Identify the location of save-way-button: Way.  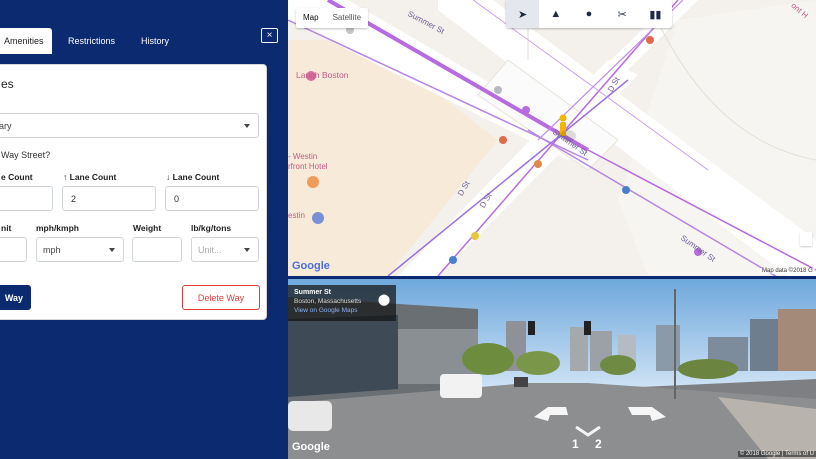
(15, 297).